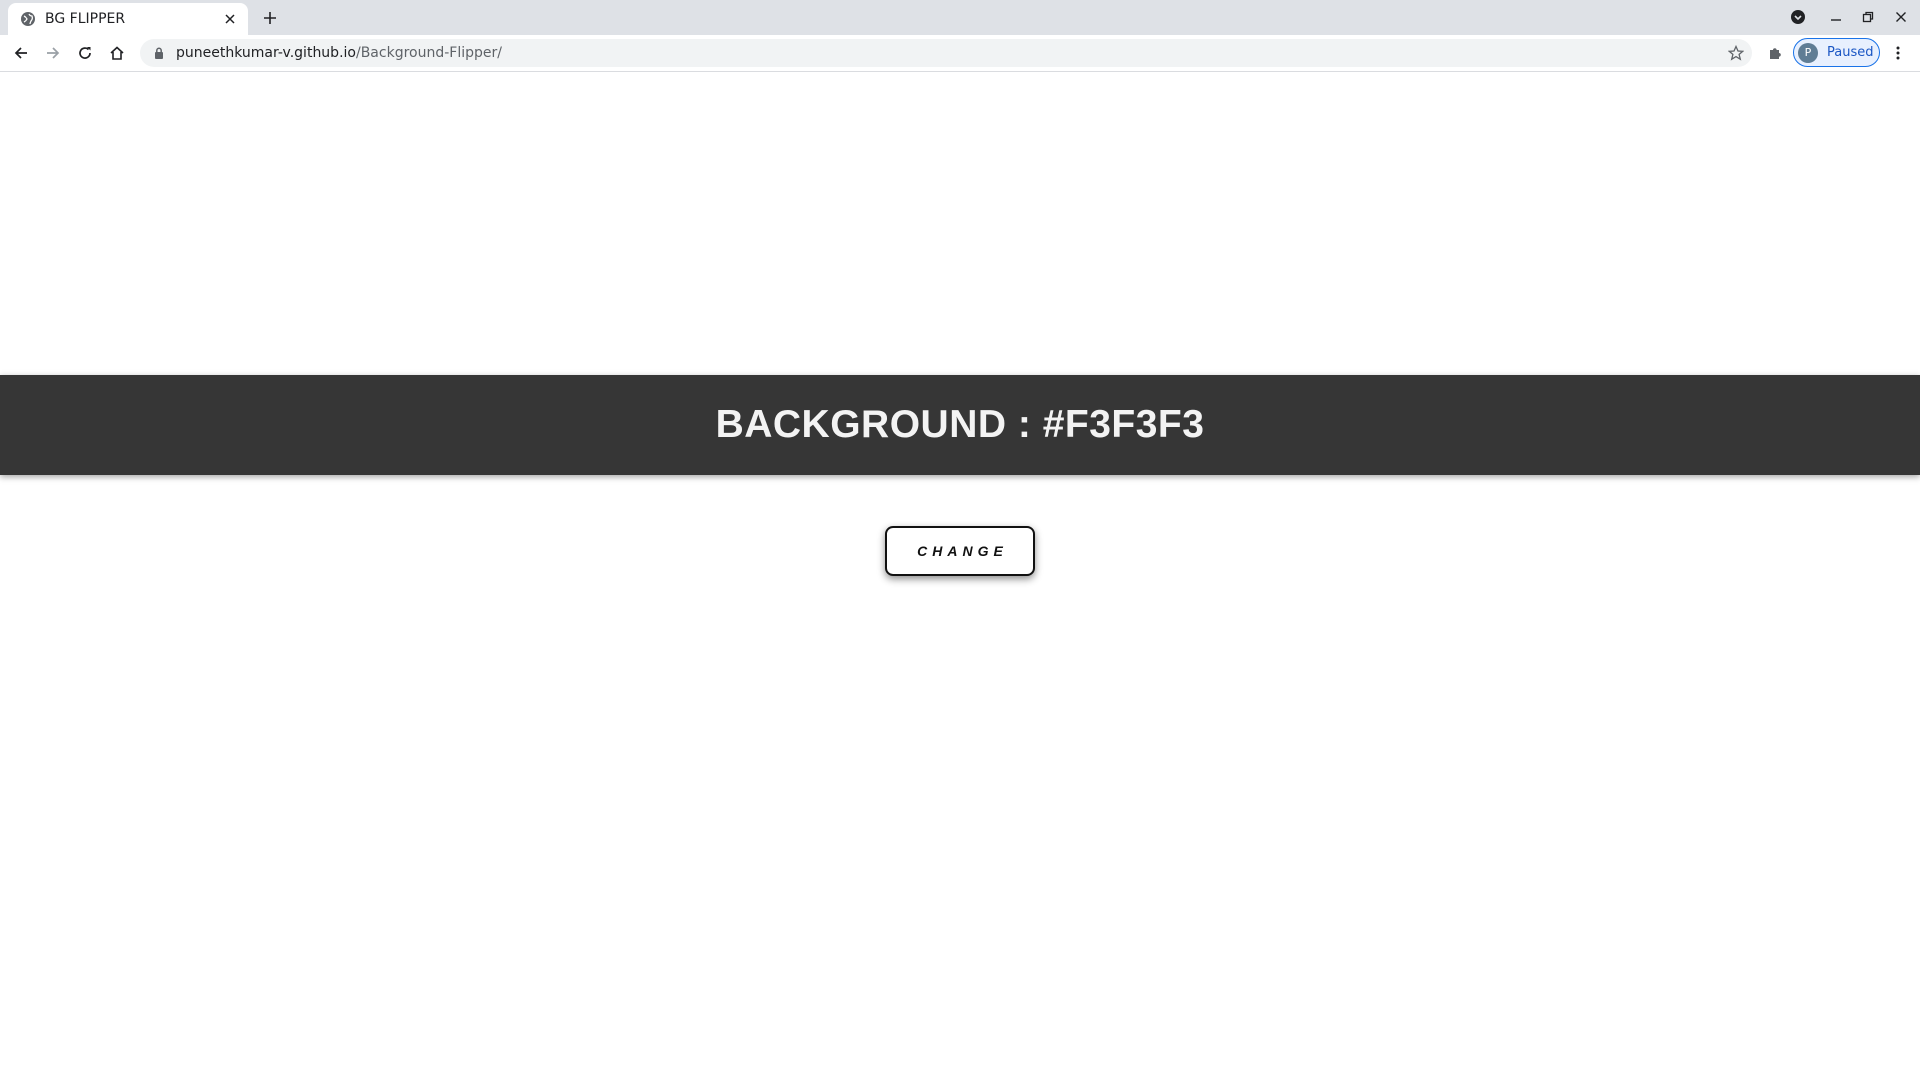 The width and height of the screenshot is (1920, 1080). I want to click on color-banner: BACKGROUND : #F3F3F3, so click(960, 425).